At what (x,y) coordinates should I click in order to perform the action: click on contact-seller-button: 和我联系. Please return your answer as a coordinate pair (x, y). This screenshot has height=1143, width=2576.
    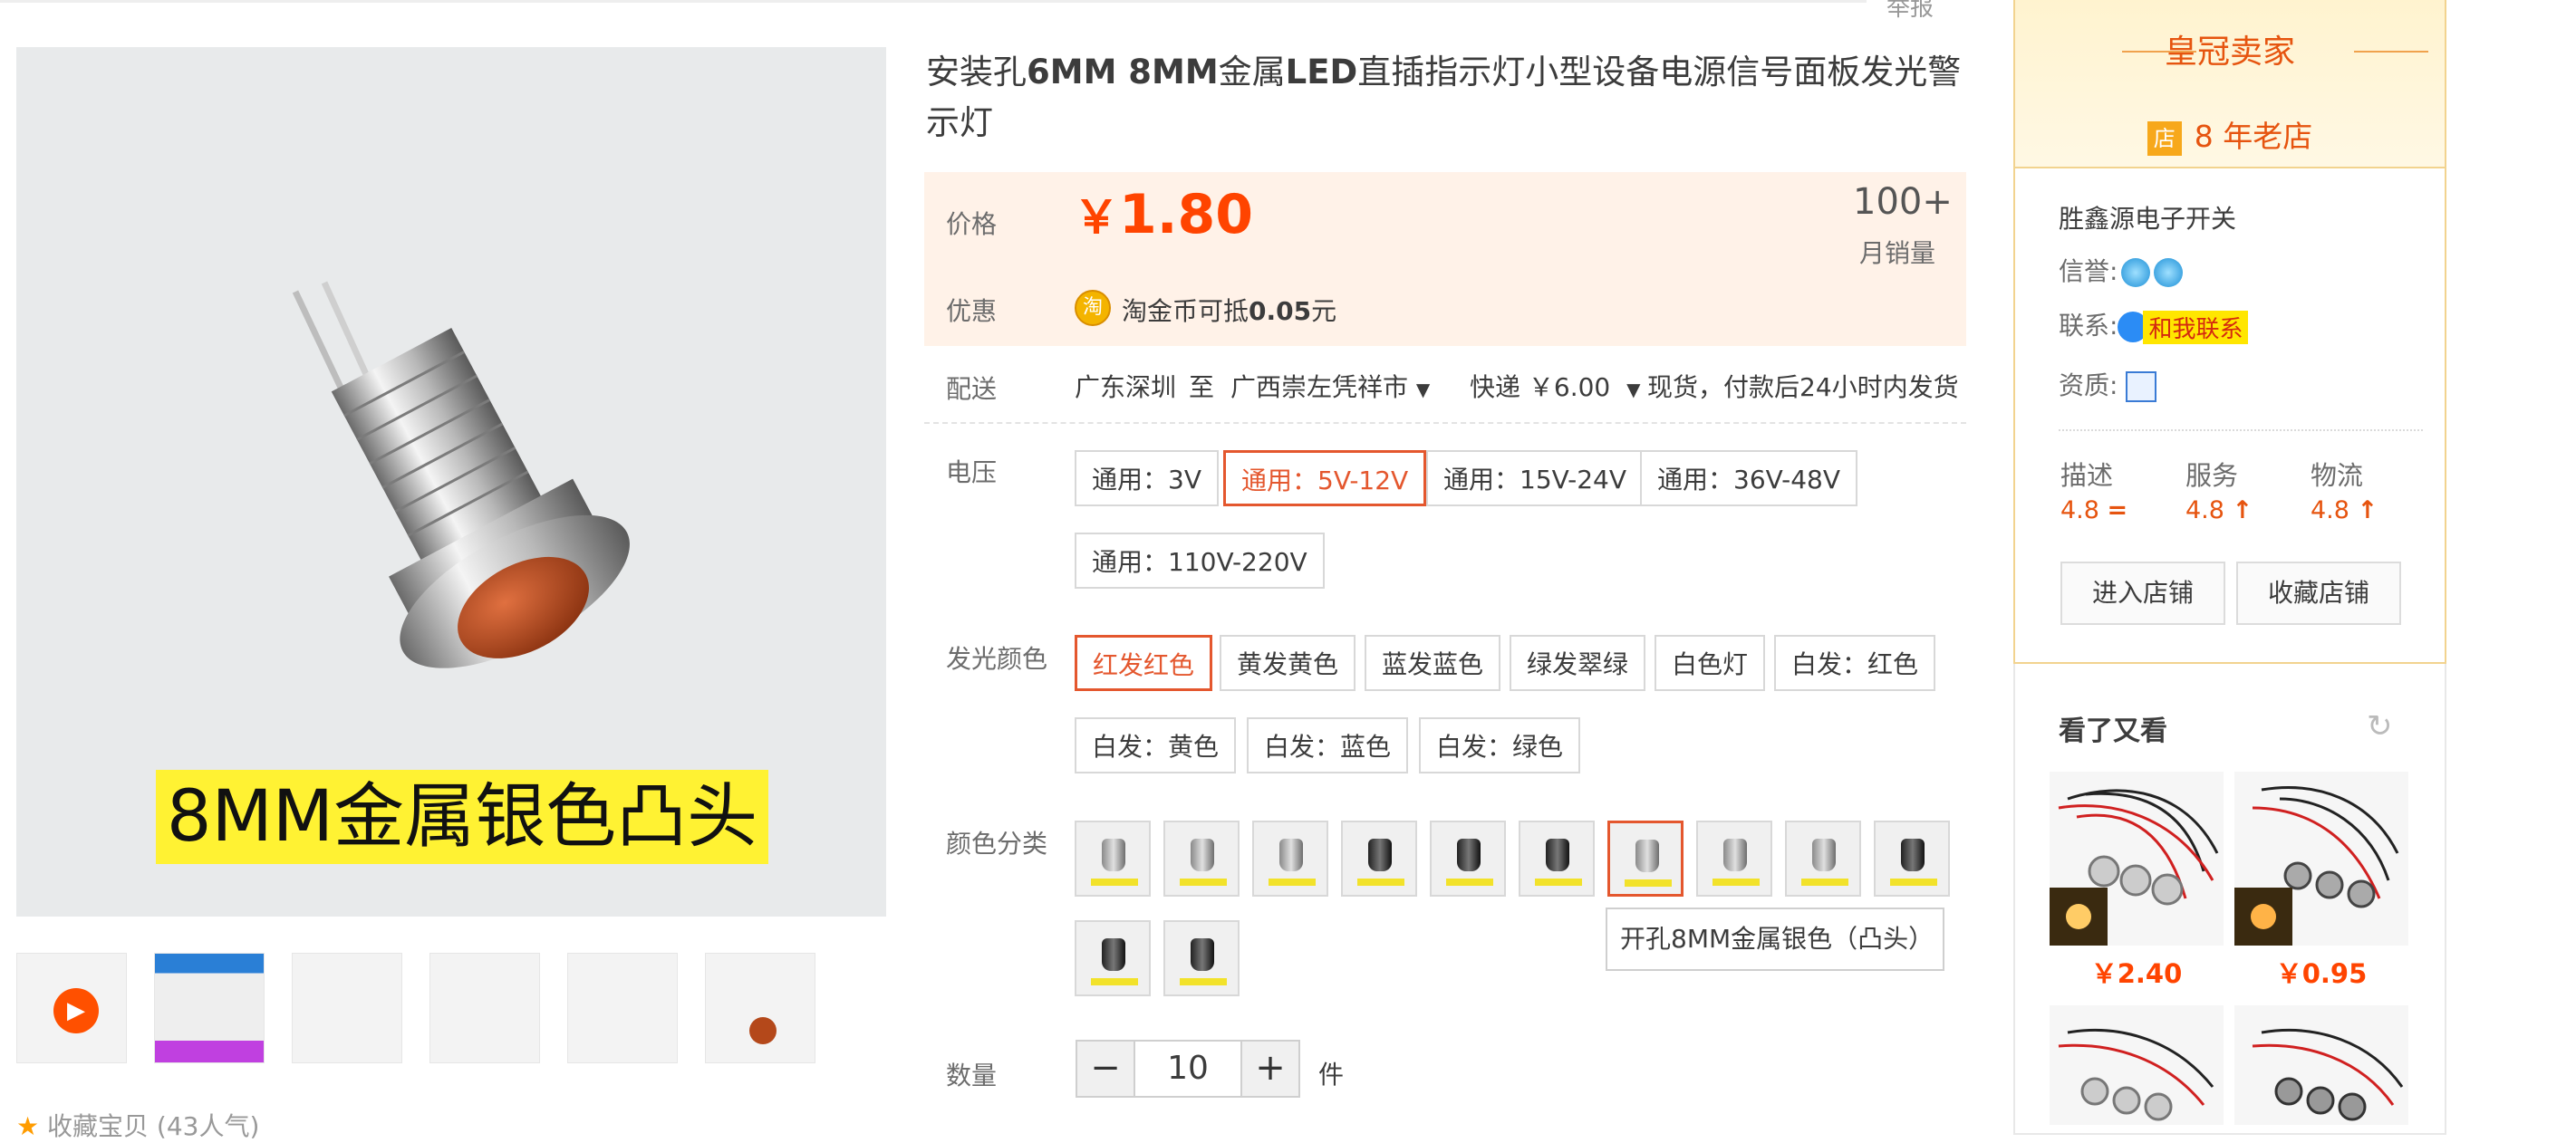
    Looking at the image, I should click on (2196, 327).